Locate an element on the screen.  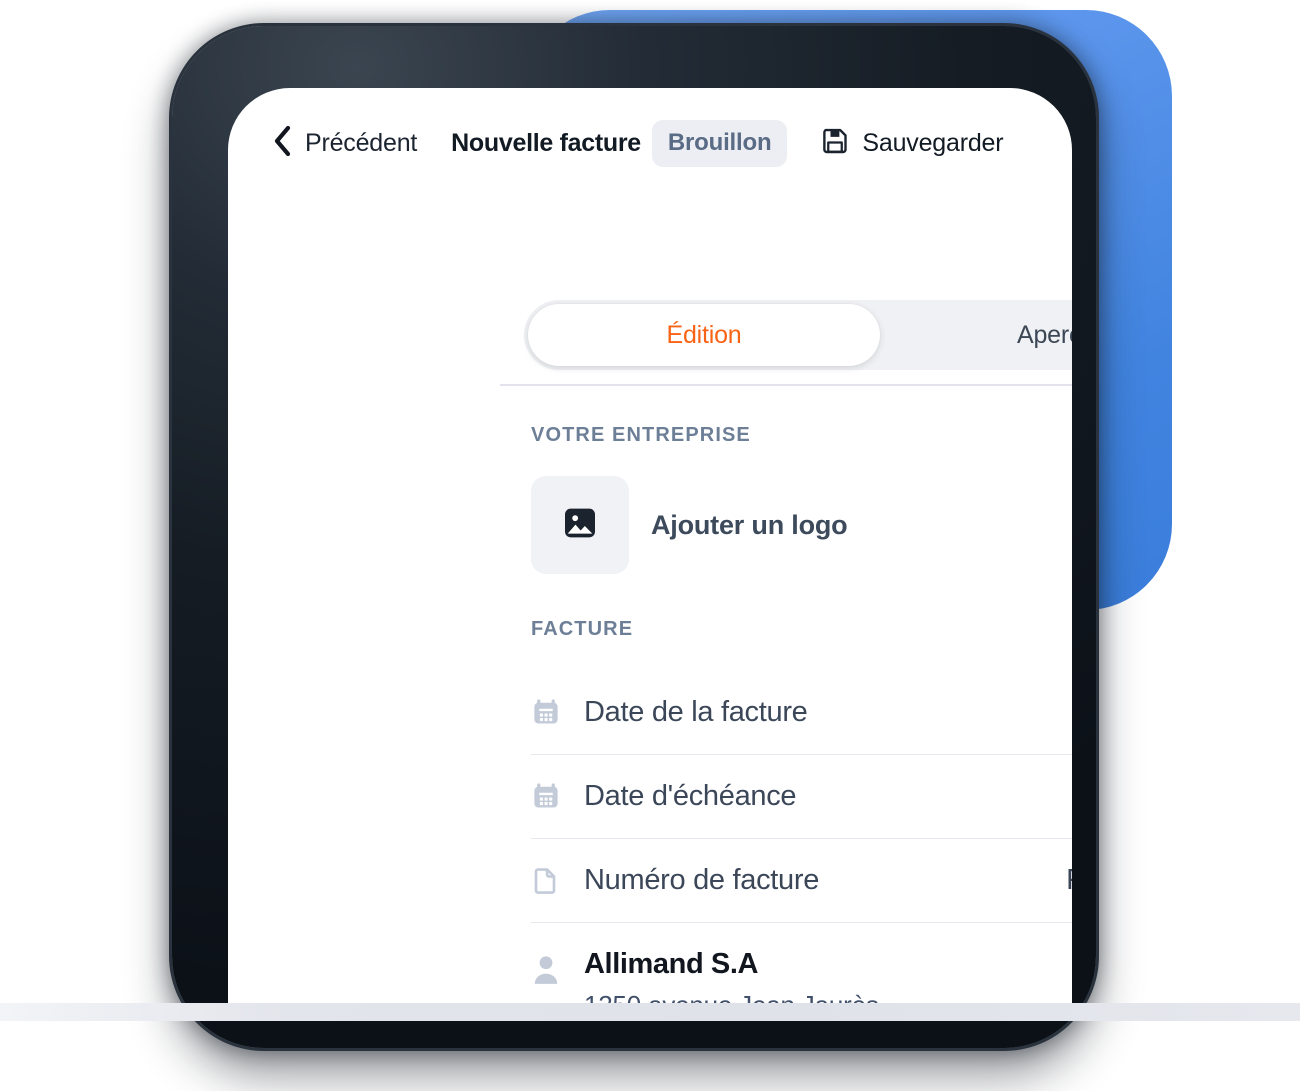
logo-thumbnail is located at coordinates (580, 525).